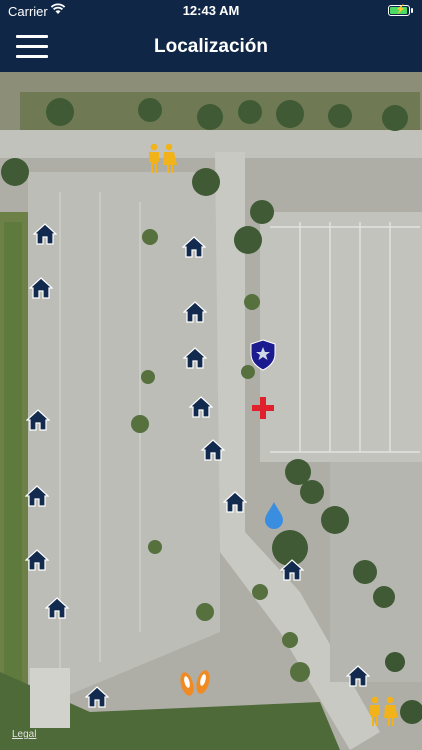  What do you see at coordinates (263, 408) in the screenshot?
I see `first-aid-icon` at bounding box center [263, 408].